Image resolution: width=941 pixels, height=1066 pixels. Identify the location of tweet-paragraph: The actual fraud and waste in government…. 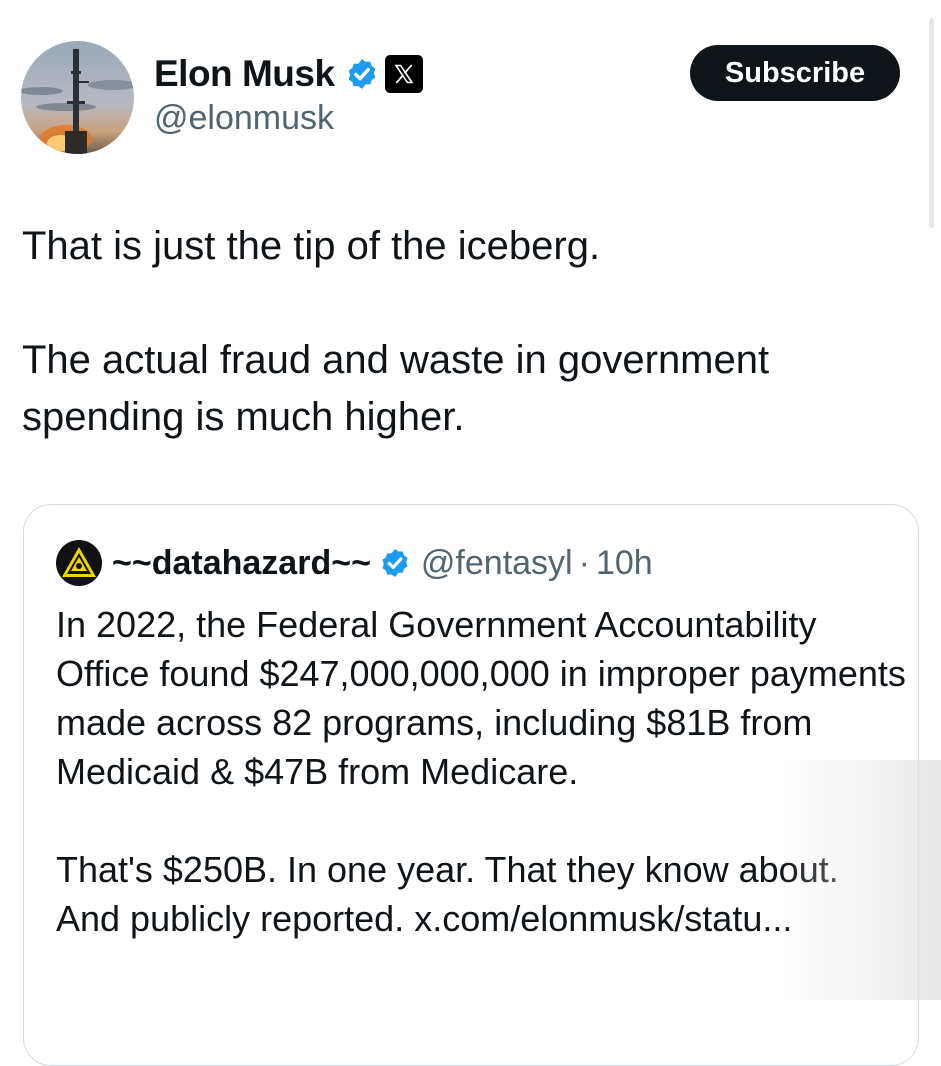
(396, 388).